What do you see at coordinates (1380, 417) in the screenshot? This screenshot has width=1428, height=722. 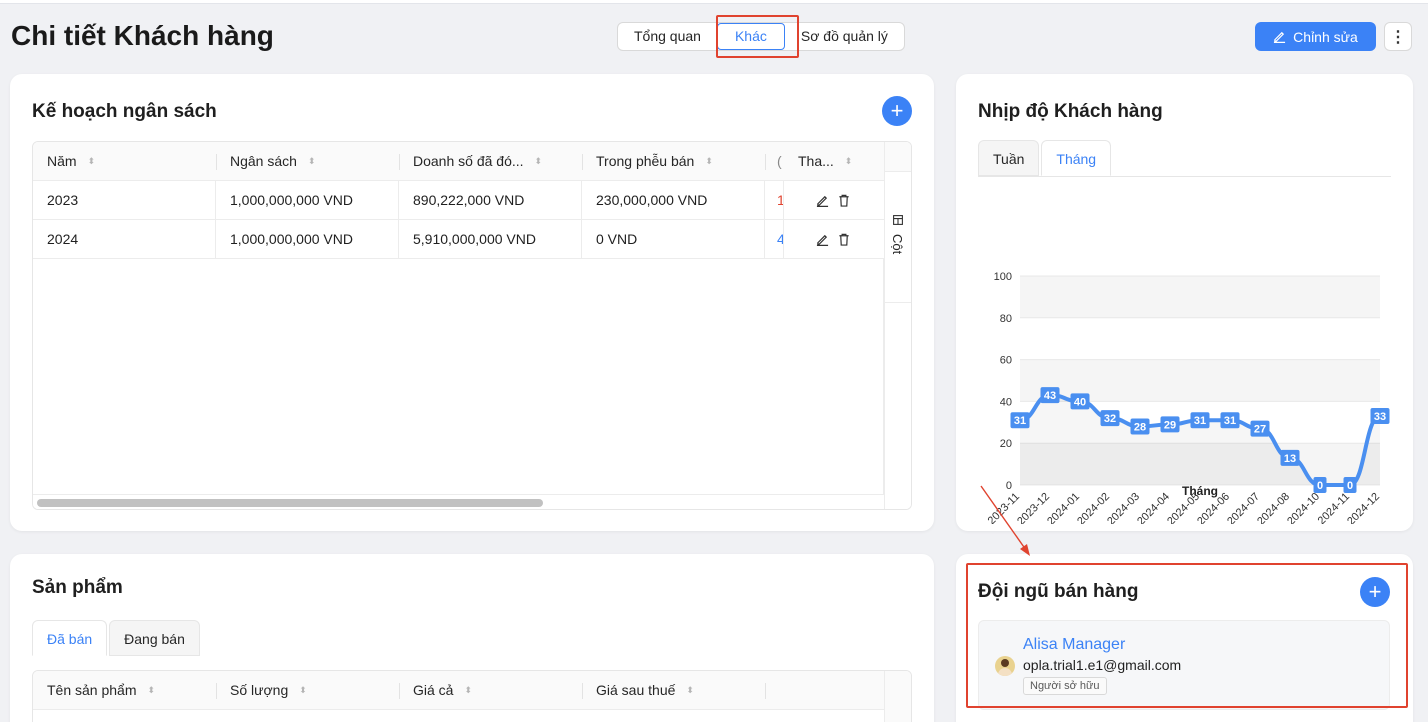 I see `data-label: 33` at bounding box center [1380, 417].